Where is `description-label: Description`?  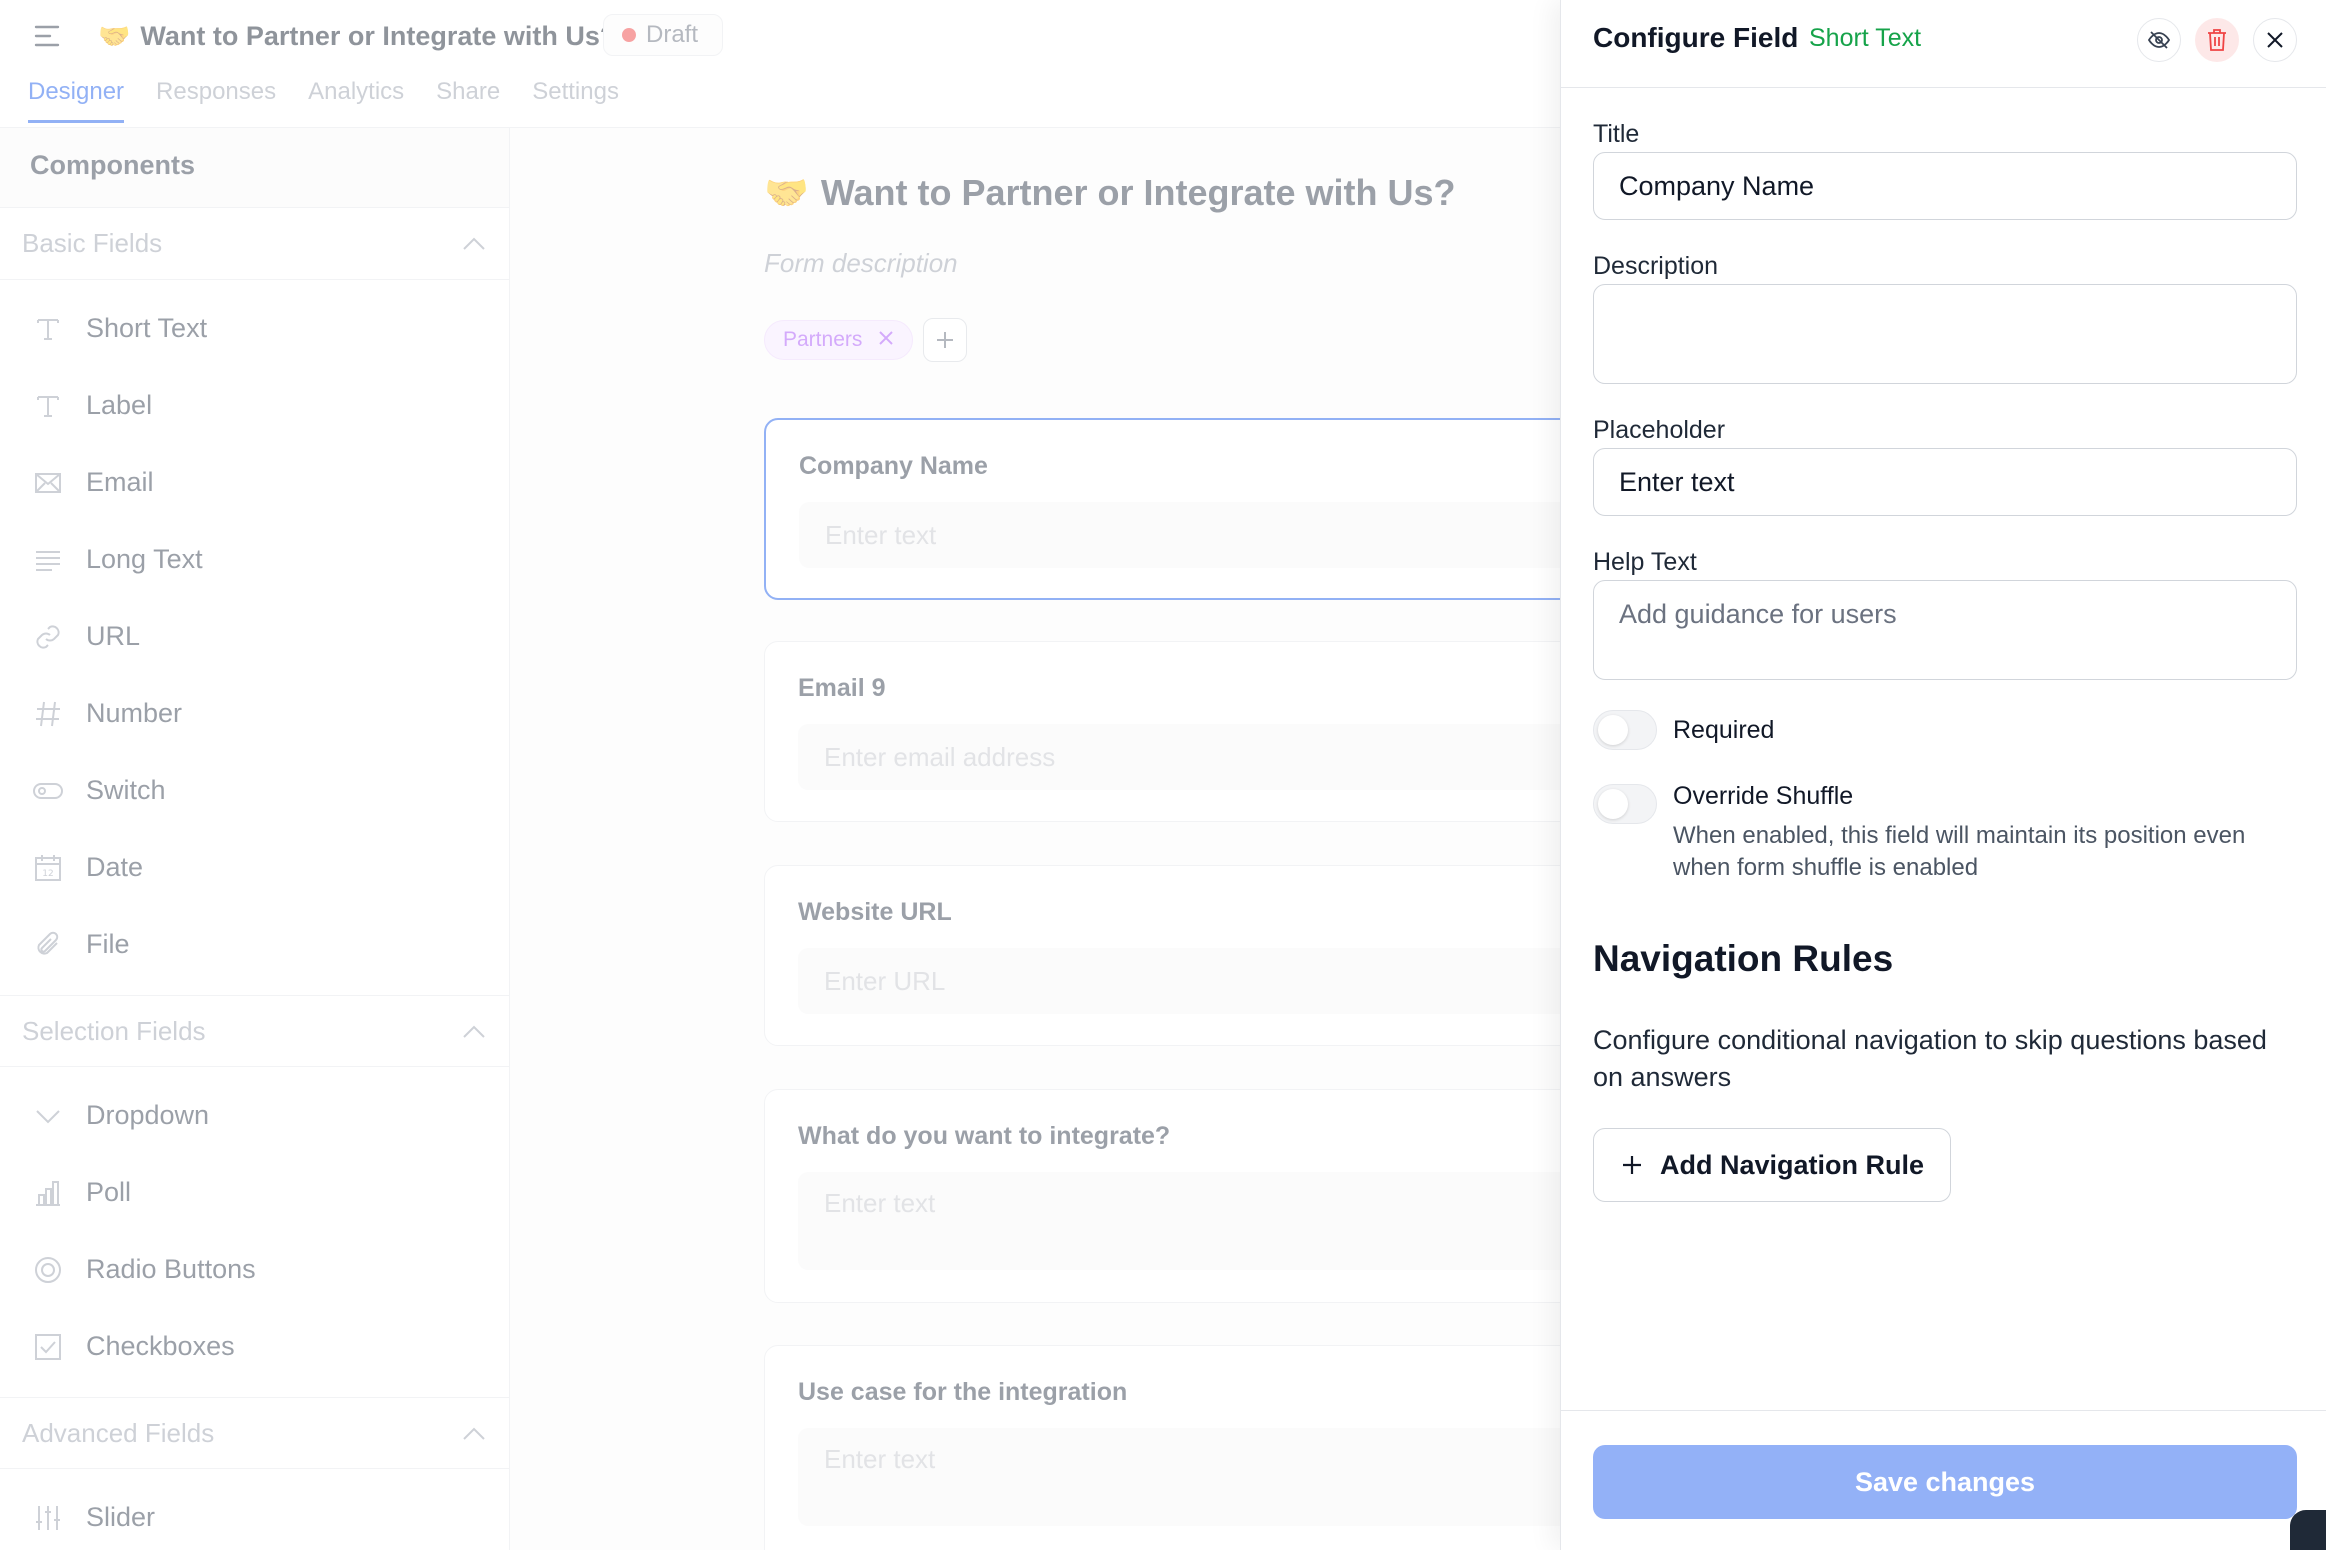 description-label: Description is located at coordinates (1656, 266).